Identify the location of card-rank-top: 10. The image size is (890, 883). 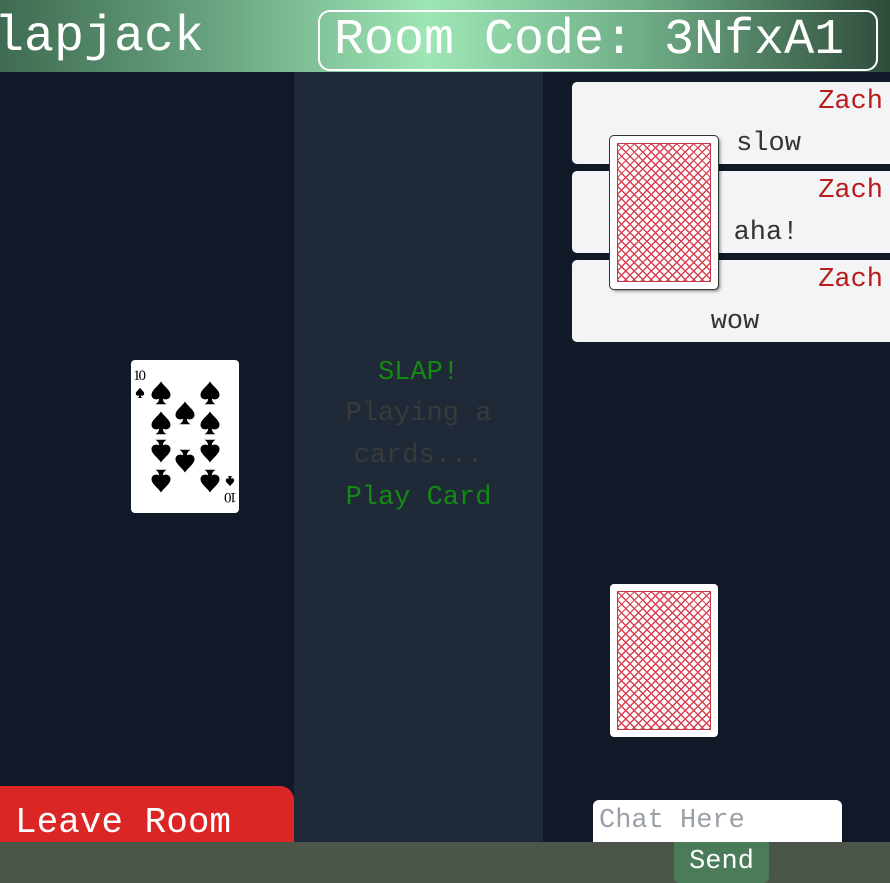
(139, 376).